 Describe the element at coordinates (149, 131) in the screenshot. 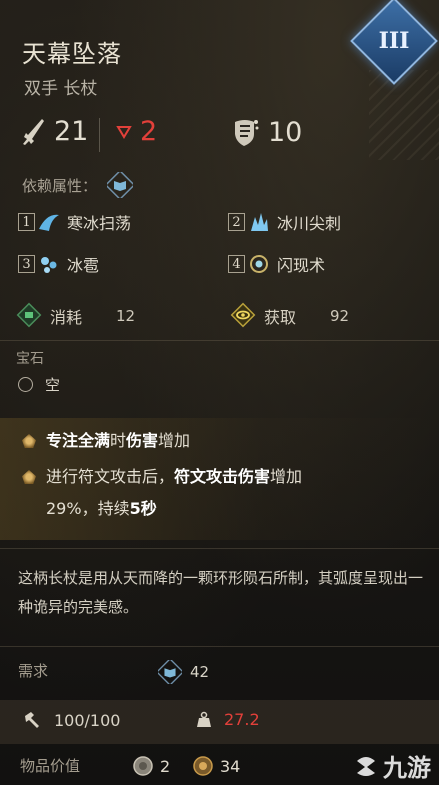

I see `penalty-value: 2` at that location.